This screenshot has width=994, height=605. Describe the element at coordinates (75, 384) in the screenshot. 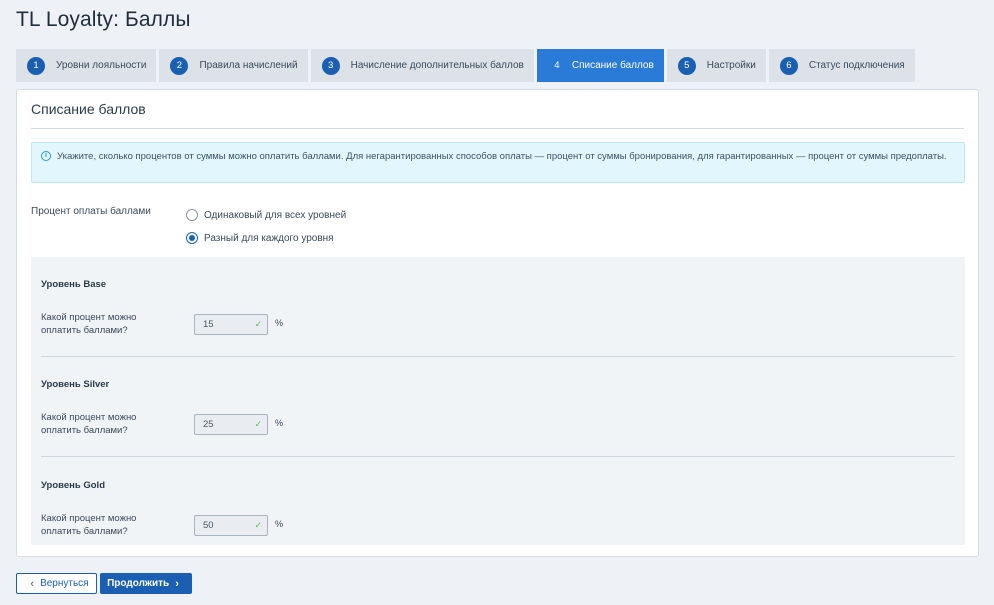

I see `level-title: Уровень Silver` at that location.